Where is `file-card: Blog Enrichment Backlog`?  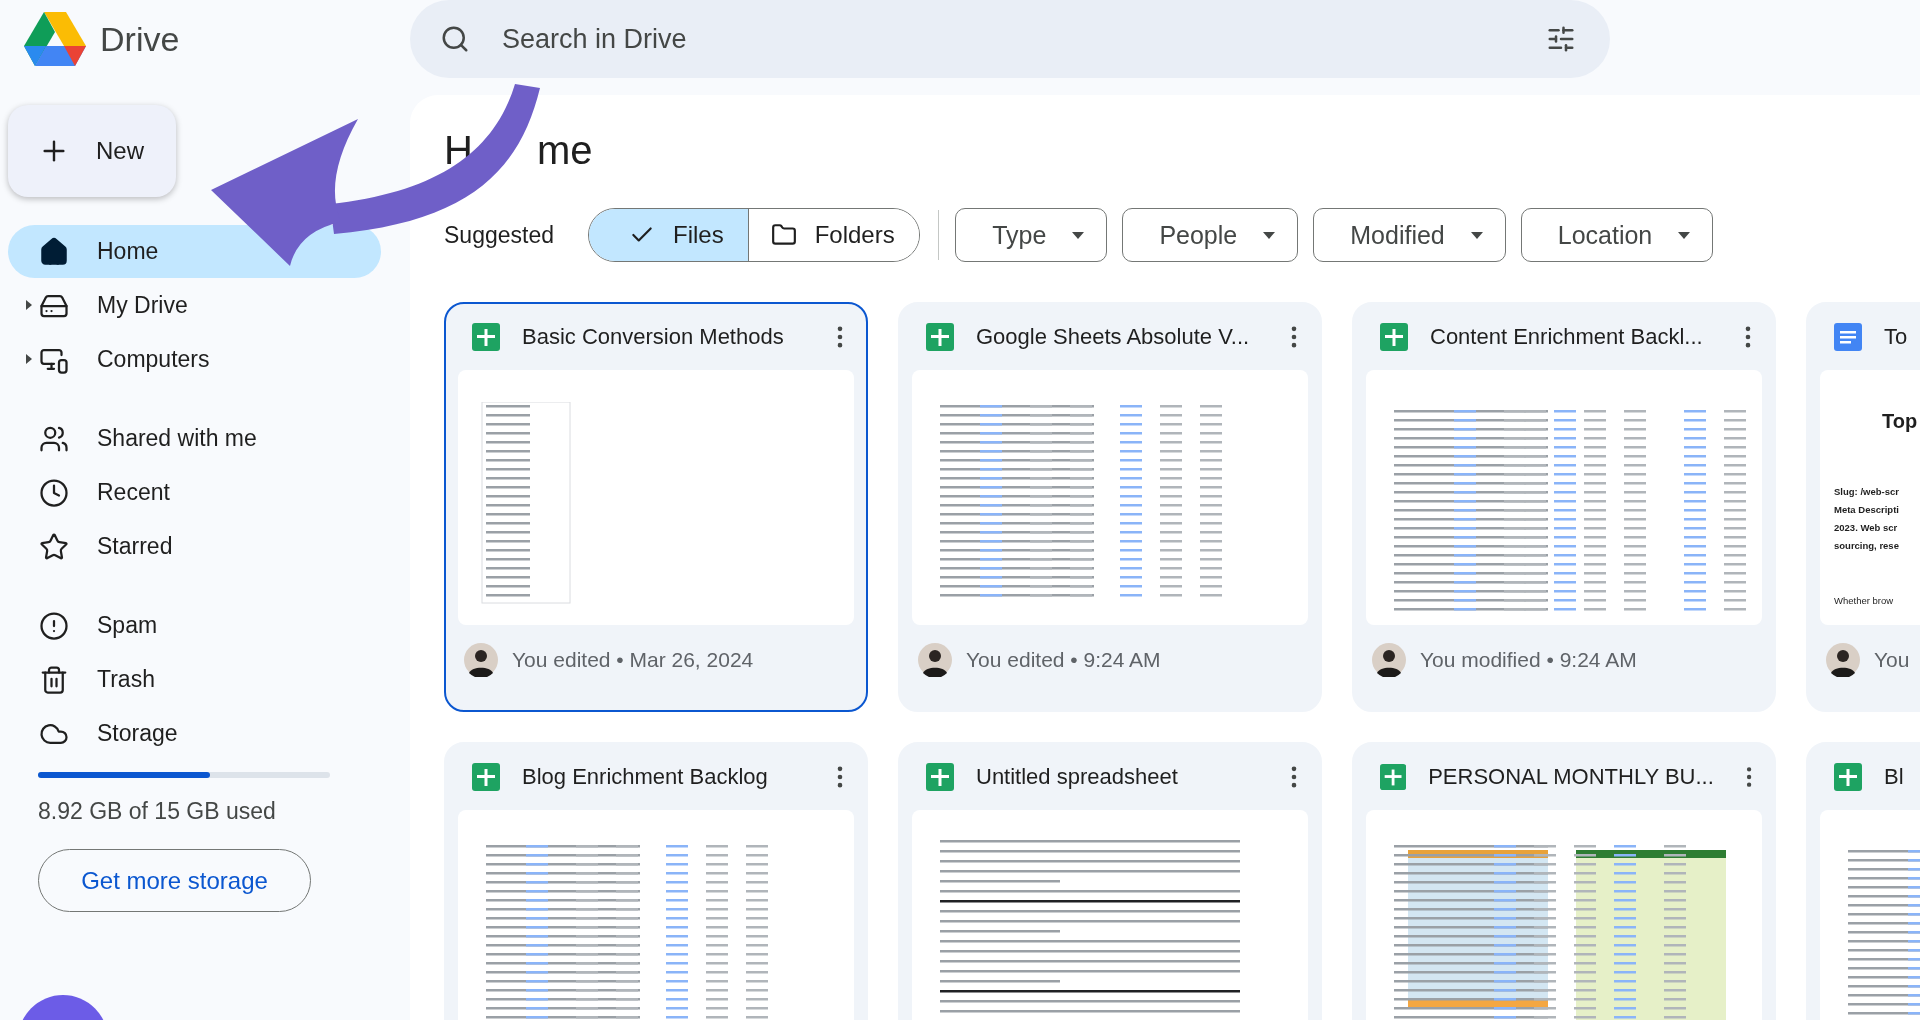
file-card: Blog Enrichment Backlog is located at coordinates (656, 881).